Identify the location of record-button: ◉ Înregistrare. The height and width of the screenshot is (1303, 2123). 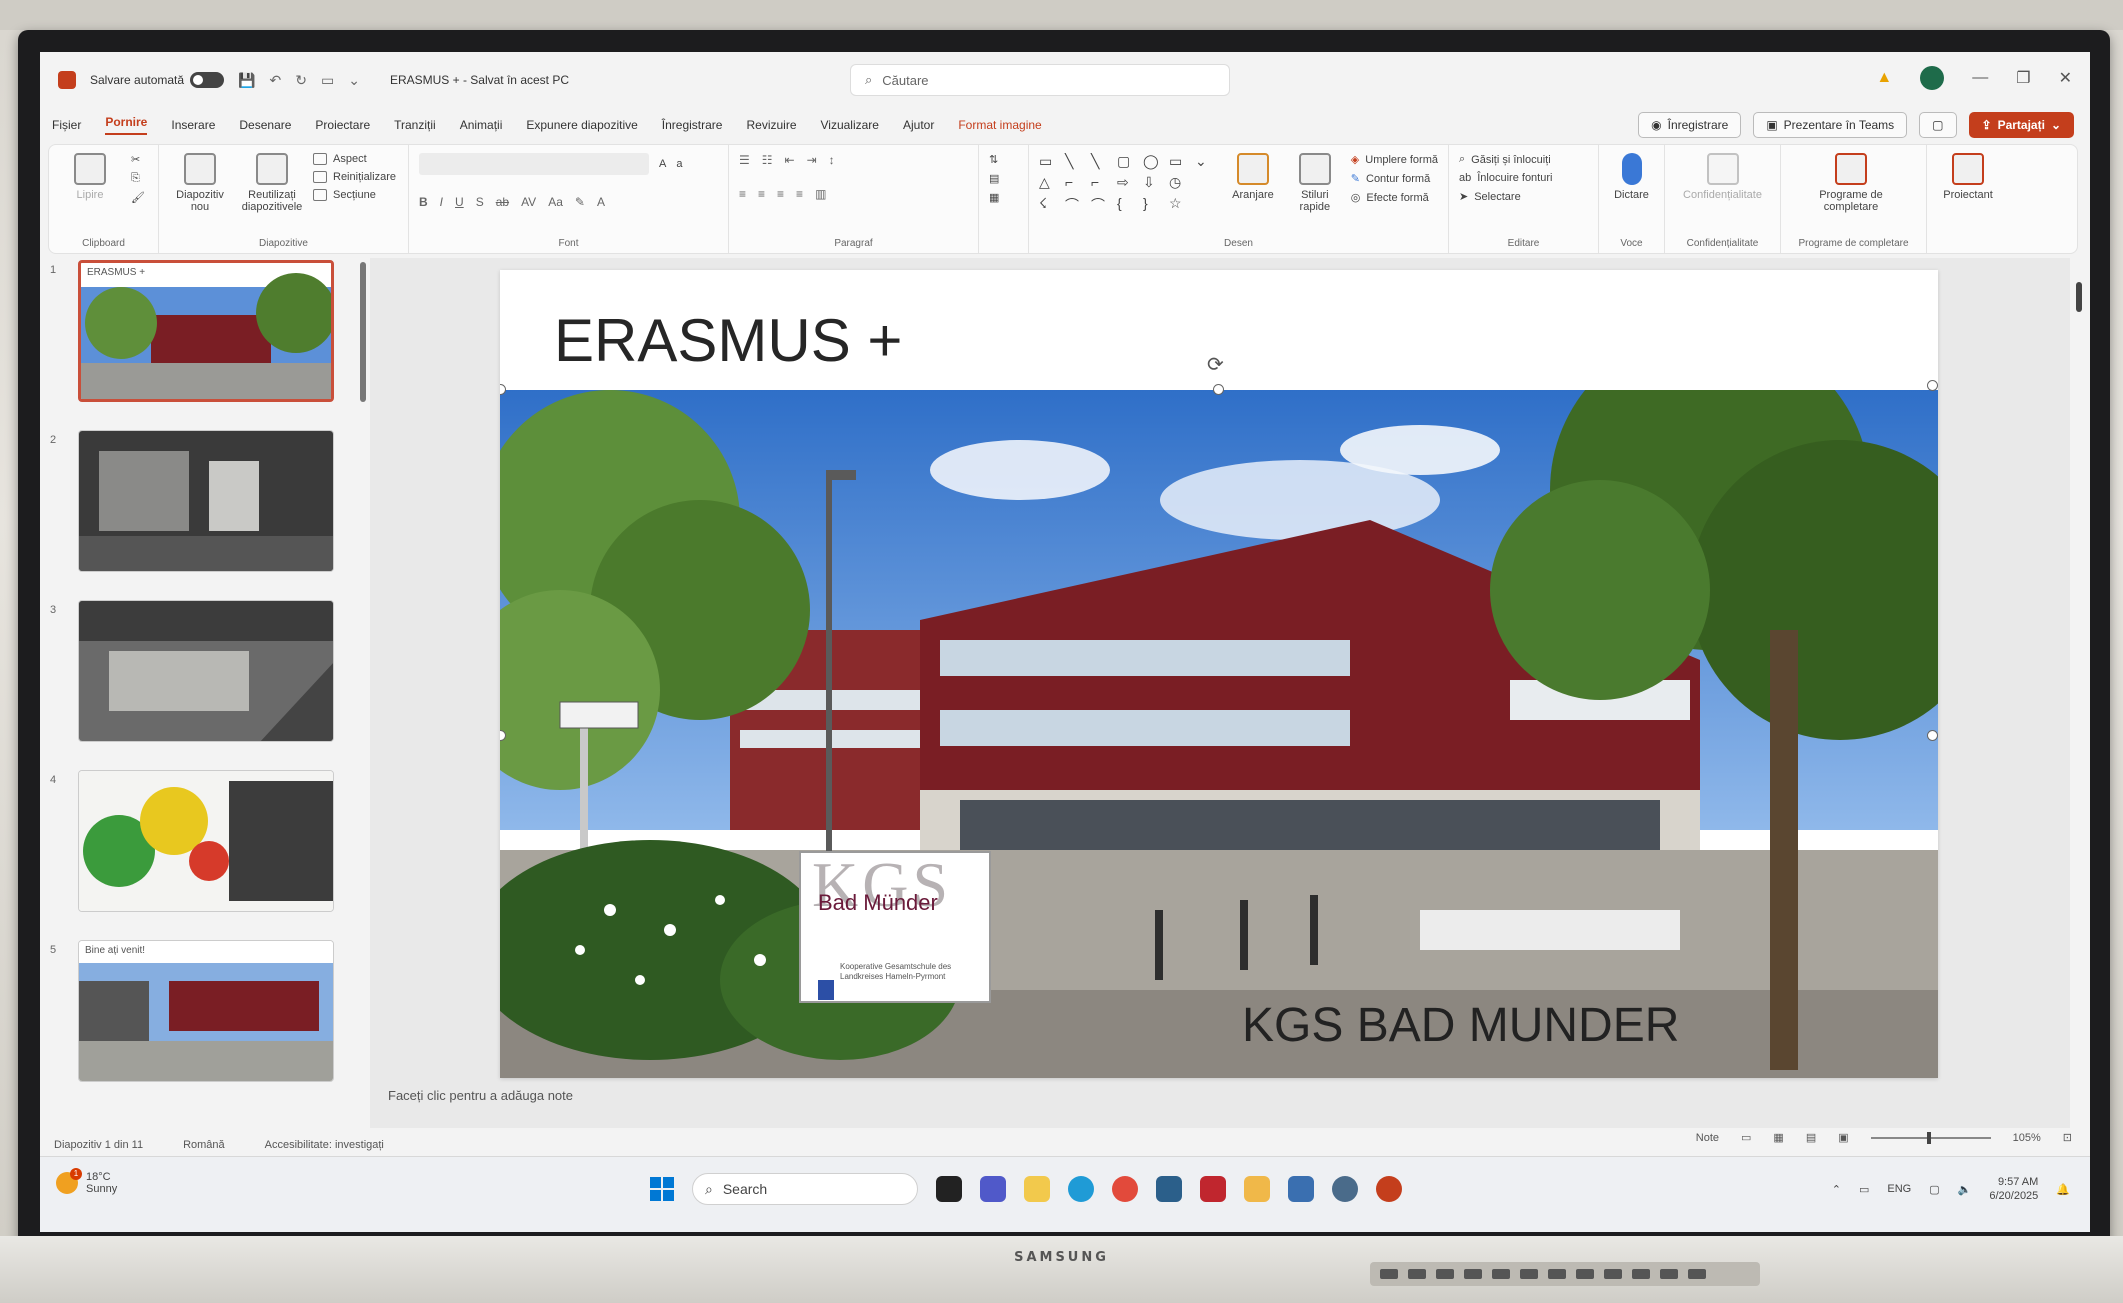
(1690, 125).